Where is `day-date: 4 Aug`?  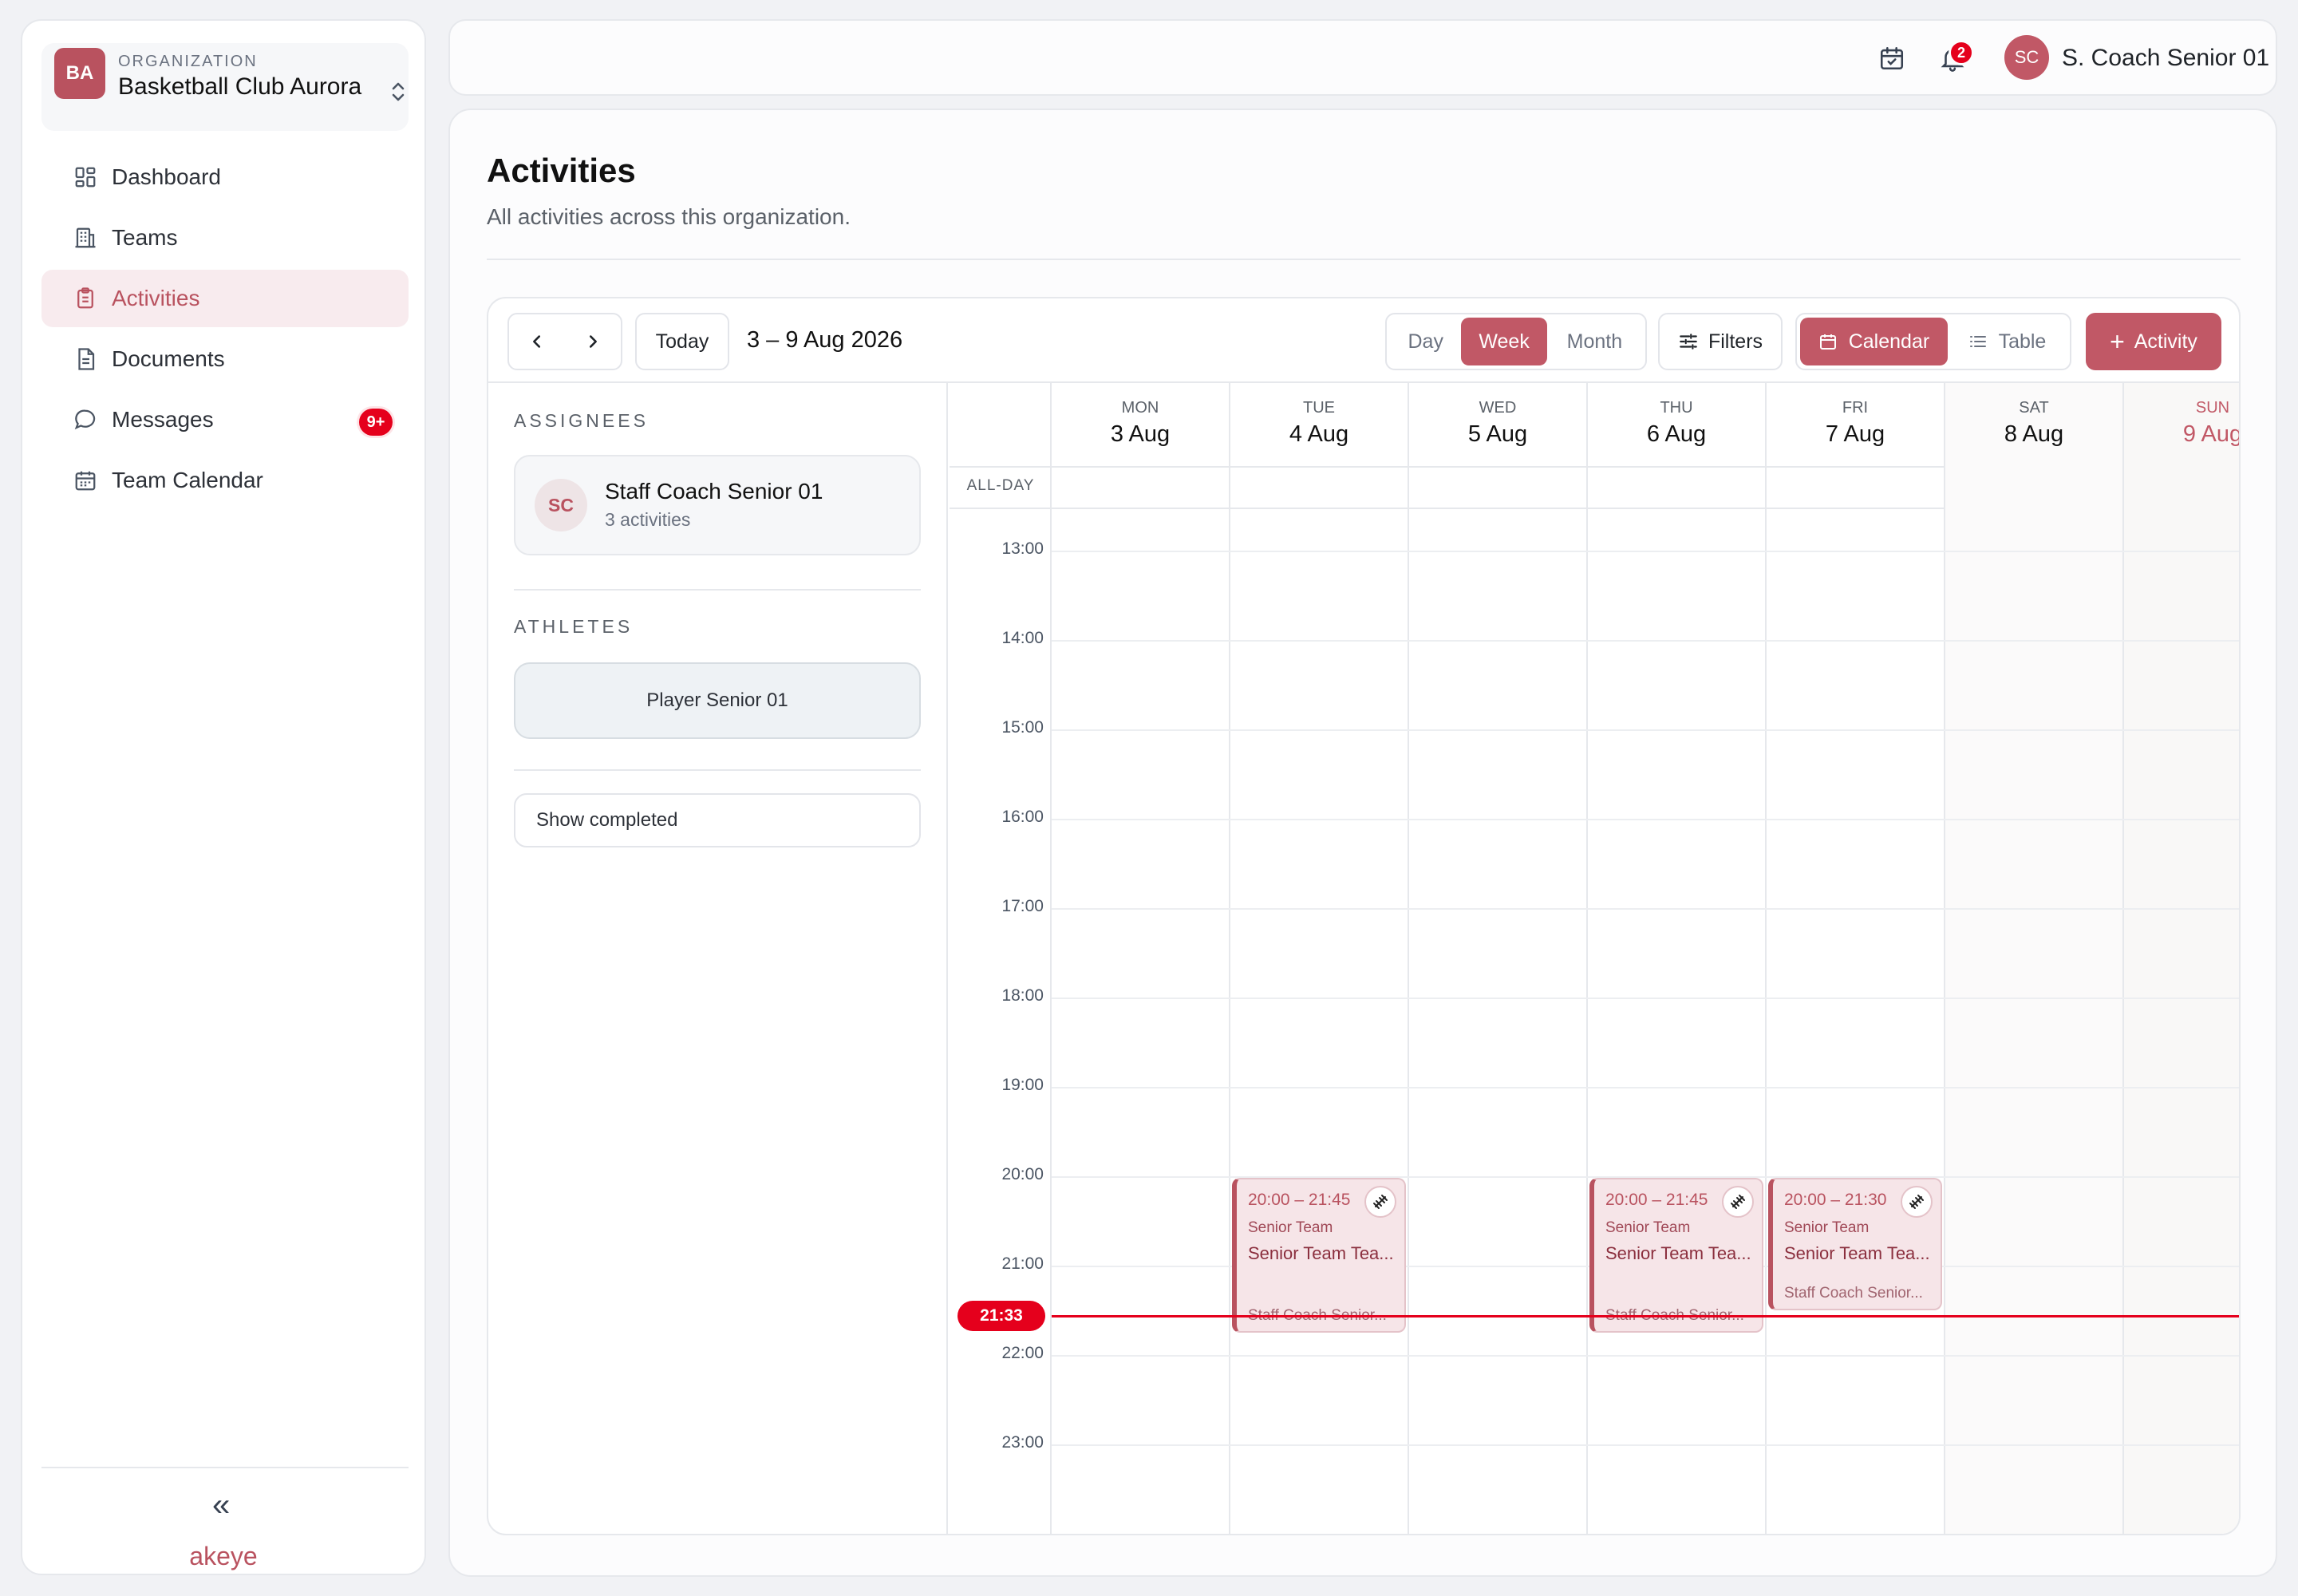
day-date: 4 Aug is located at coordinates (1319, 434).